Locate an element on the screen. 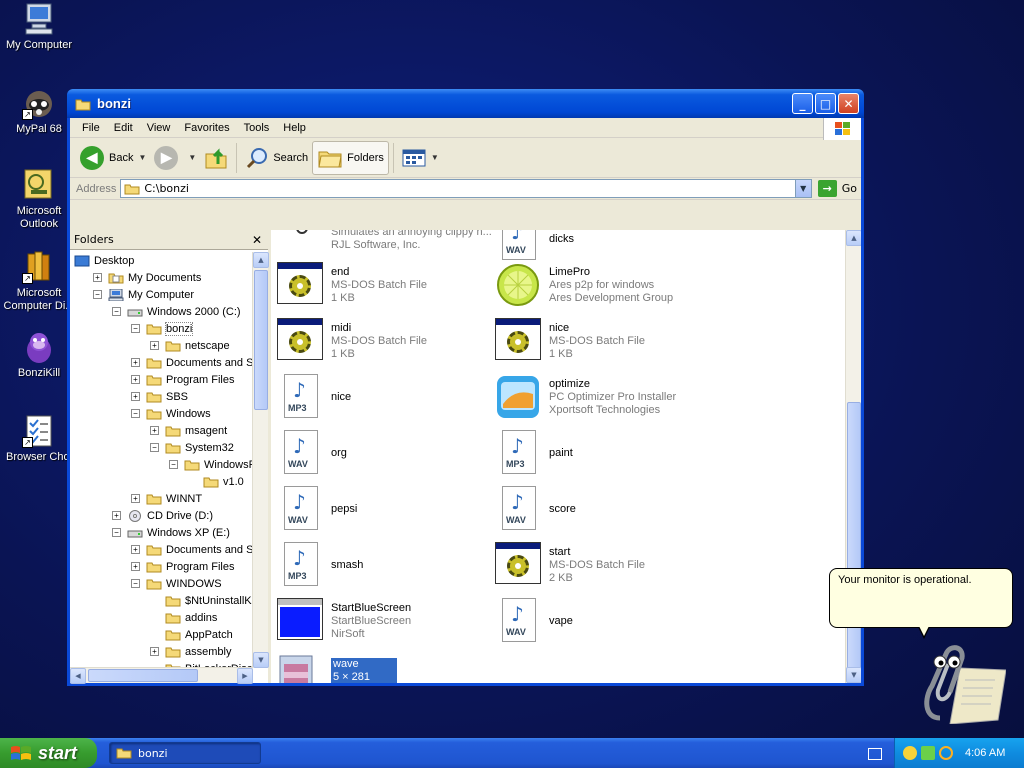  title-bar: bonzi _ □ ✕ is located at coordinates (465, 103).